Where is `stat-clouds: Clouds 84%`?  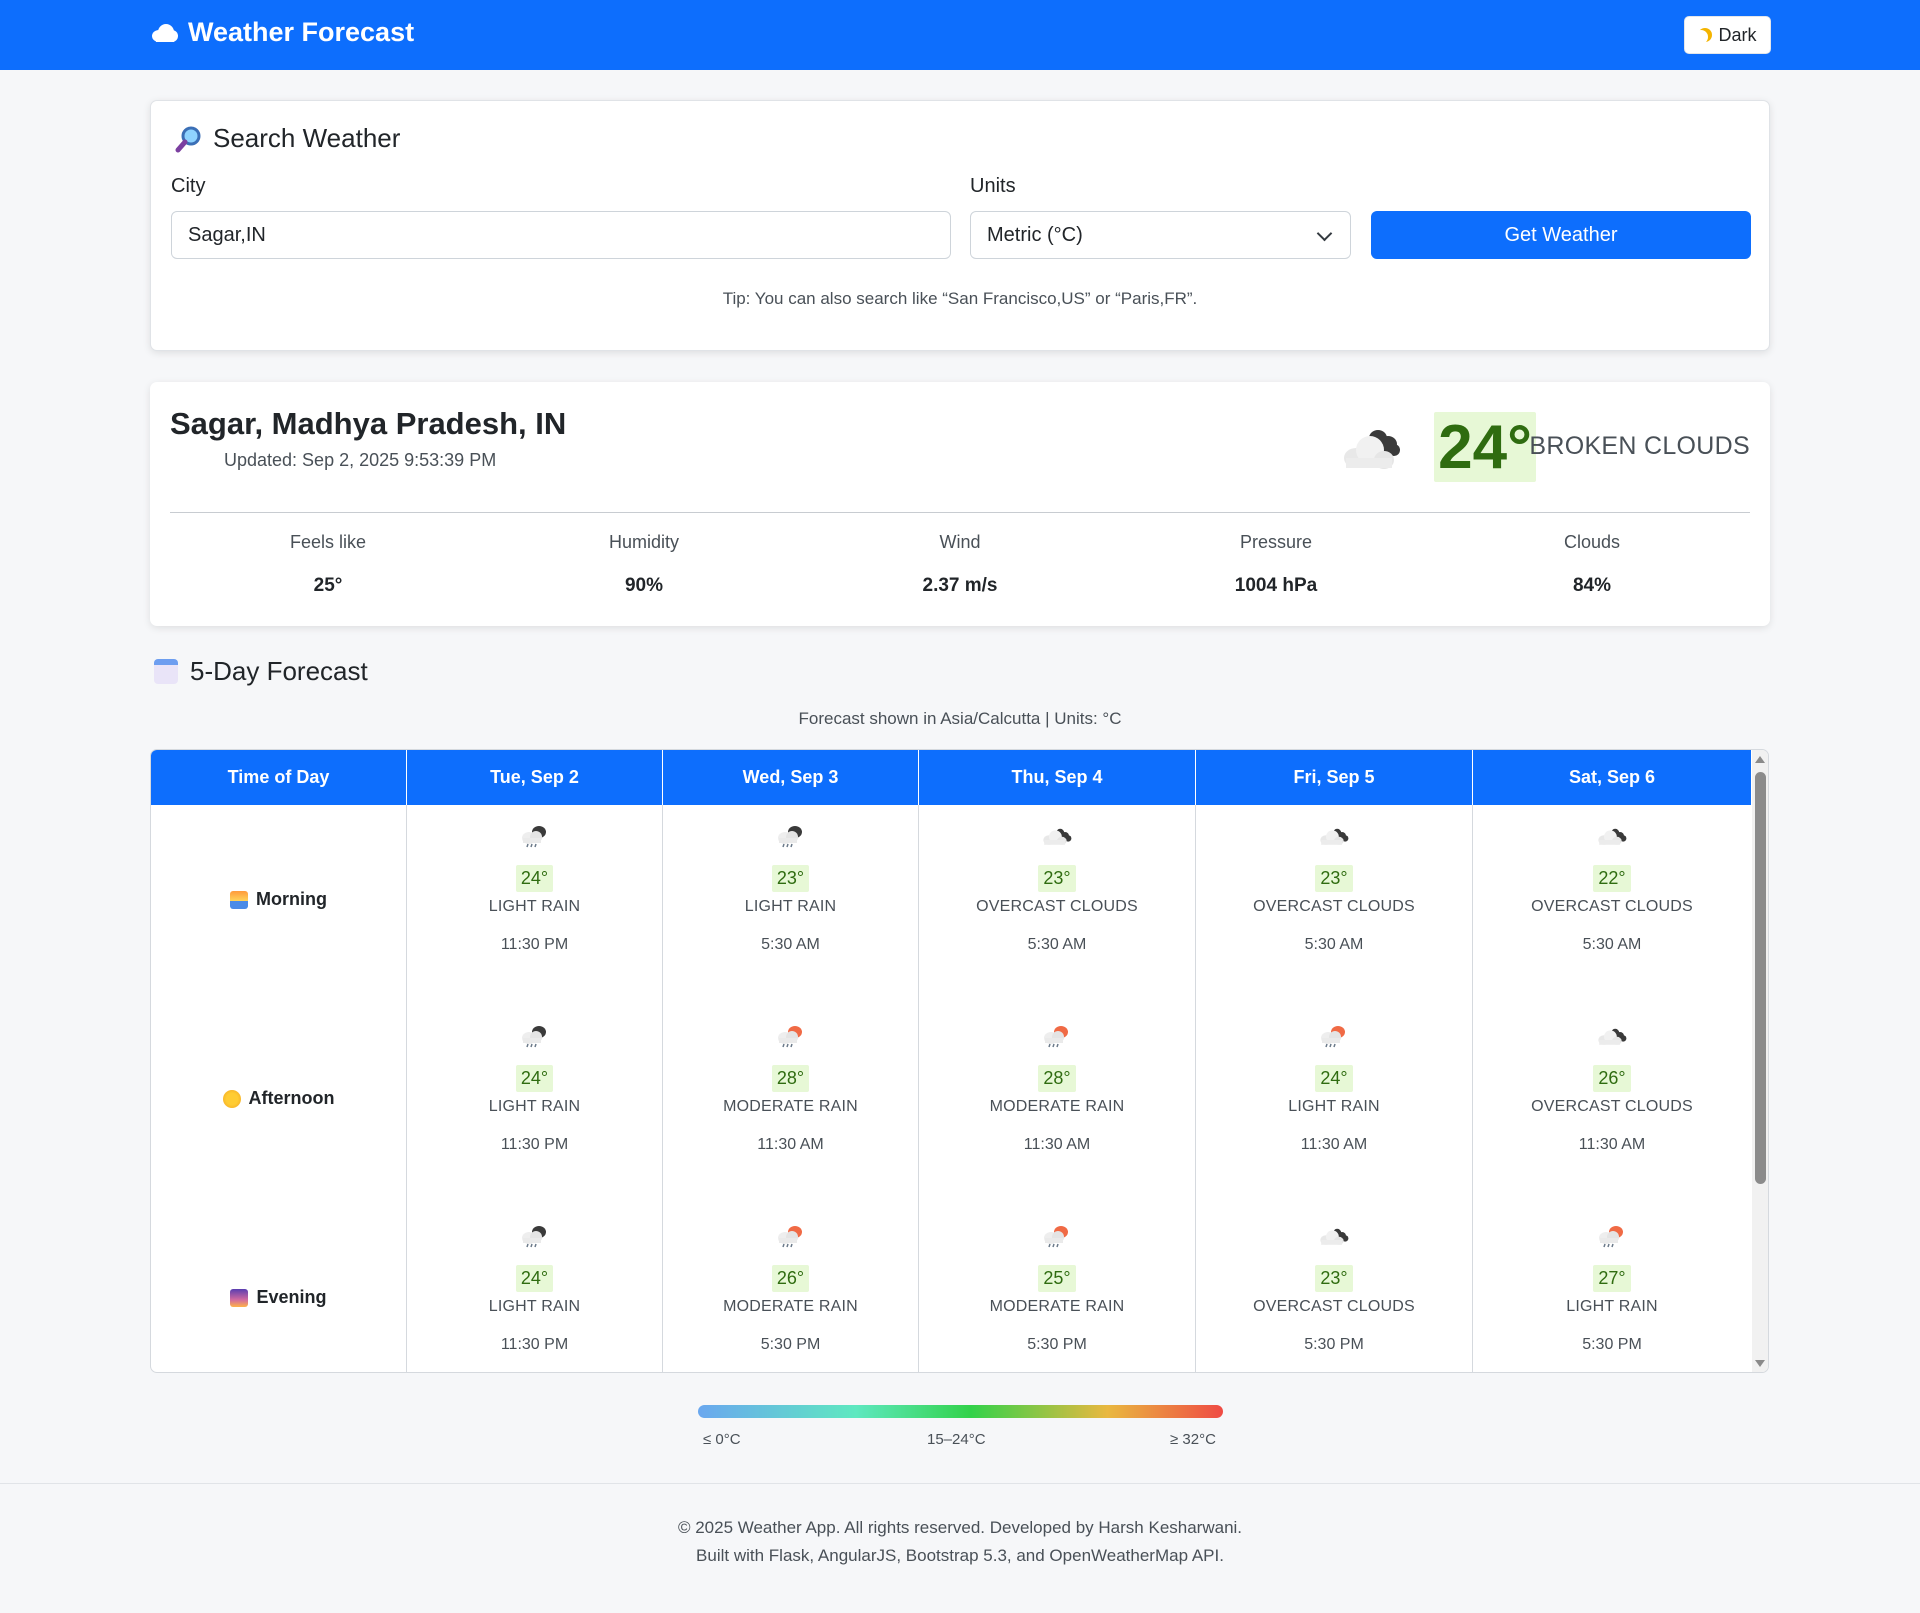 stat-clouds: Clouds 84% is located at coordinates (1592, 564).